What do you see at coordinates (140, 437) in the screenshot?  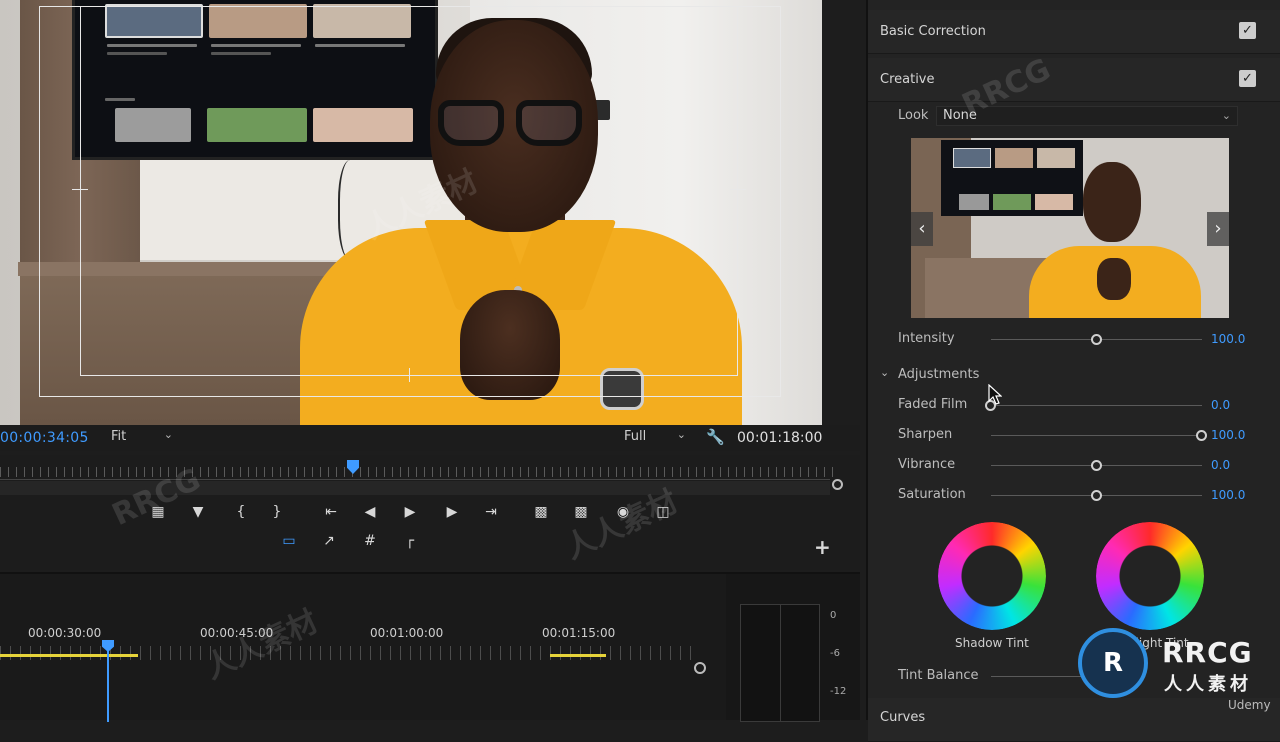 I see `zoom-level-dropdown: Fit ⌄` at bounding box center [140, 437].